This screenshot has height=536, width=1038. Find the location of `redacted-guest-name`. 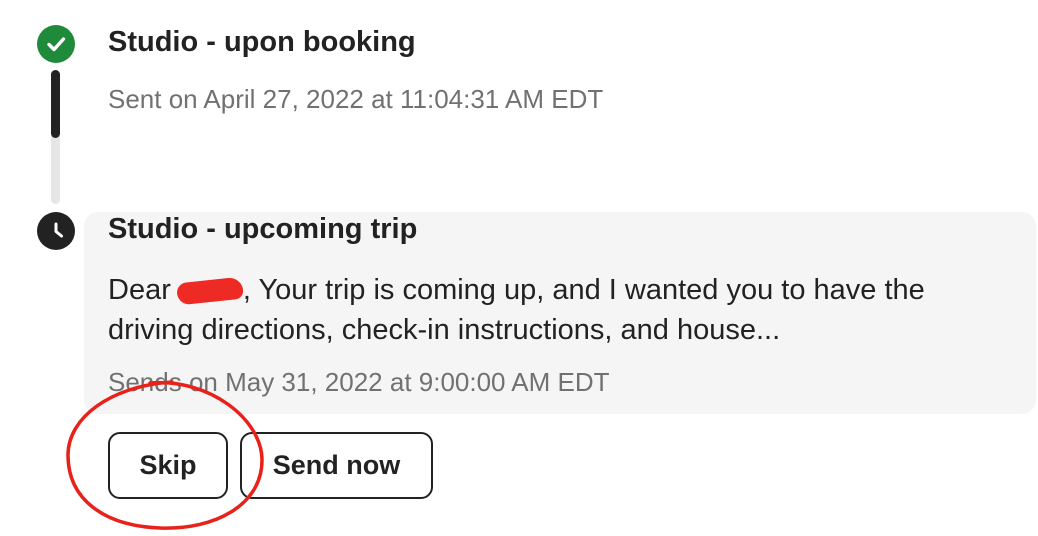

redacted-guest-name is located at coordinates (209, 291).